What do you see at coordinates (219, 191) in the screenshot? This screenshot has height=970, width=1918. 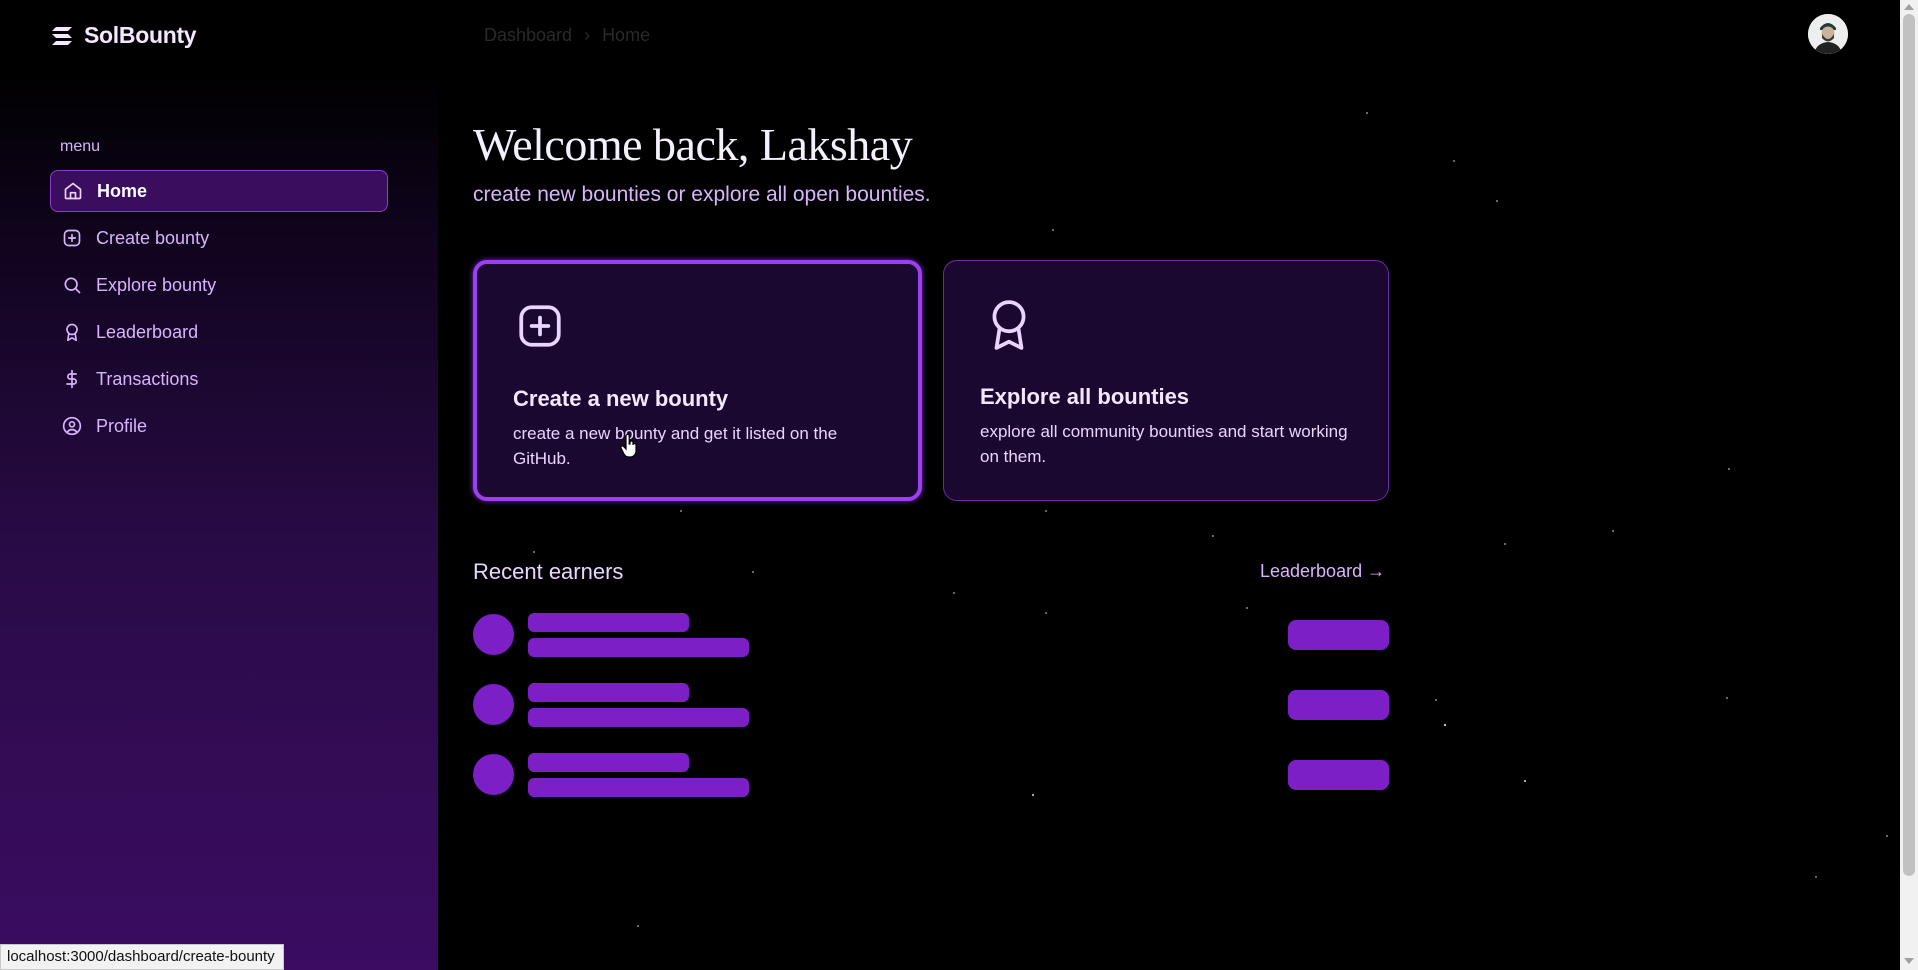 I see `sidebar-item-home: Home` at bounding box center [219, 191].